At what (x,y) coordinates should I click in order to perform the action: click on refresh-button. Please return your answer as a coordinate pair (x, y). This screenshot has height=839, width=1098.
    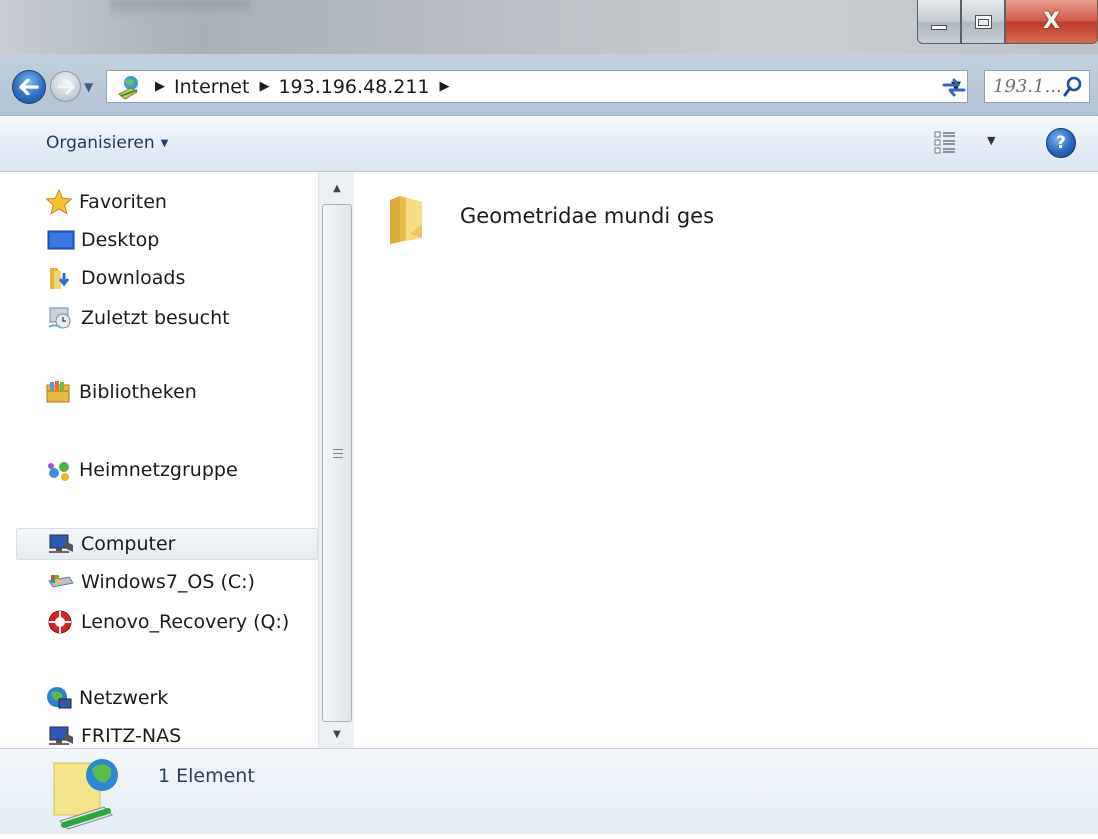
    Looking at the image, I should click on (954, 87).